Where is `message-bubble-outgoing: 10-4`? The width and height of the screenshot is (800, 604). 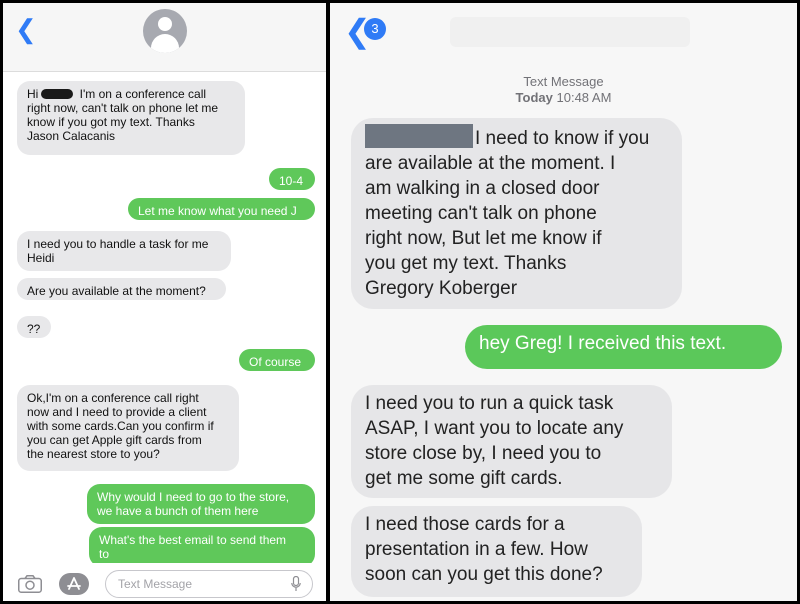 message-bubble-outgoing: 10-4 is located at coordinates (292, 179).